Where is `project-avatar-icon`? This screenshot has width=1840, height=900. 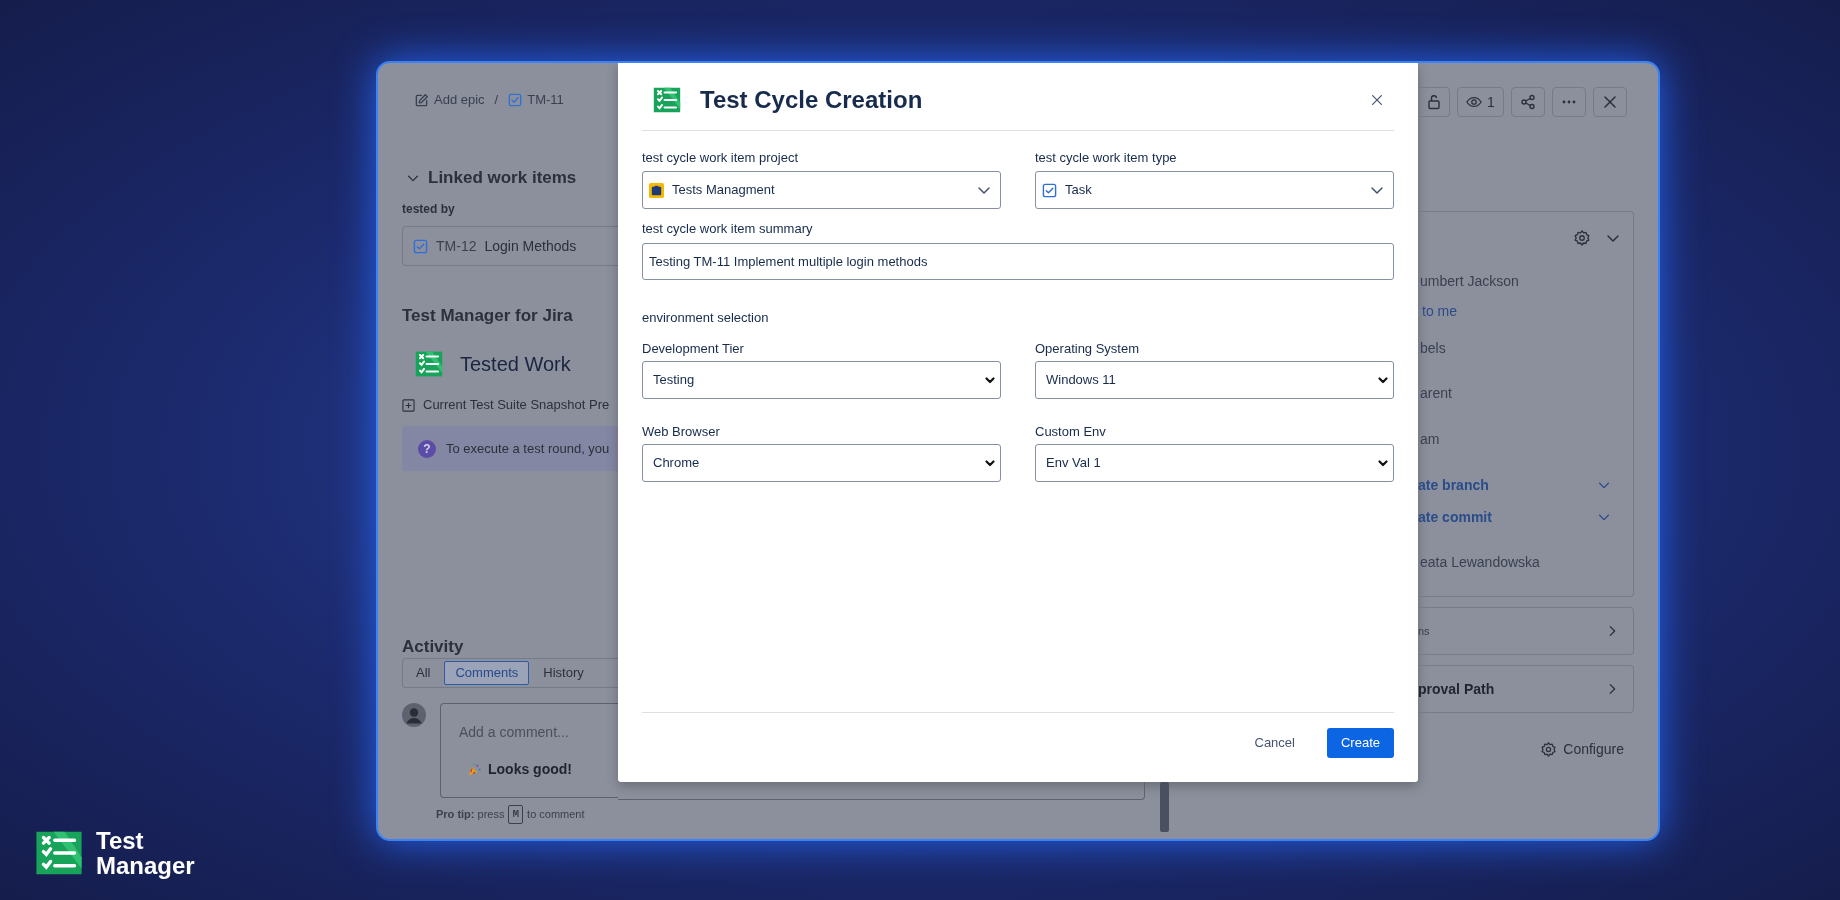 project-avatar-icon is located at coordinates (656, 190).